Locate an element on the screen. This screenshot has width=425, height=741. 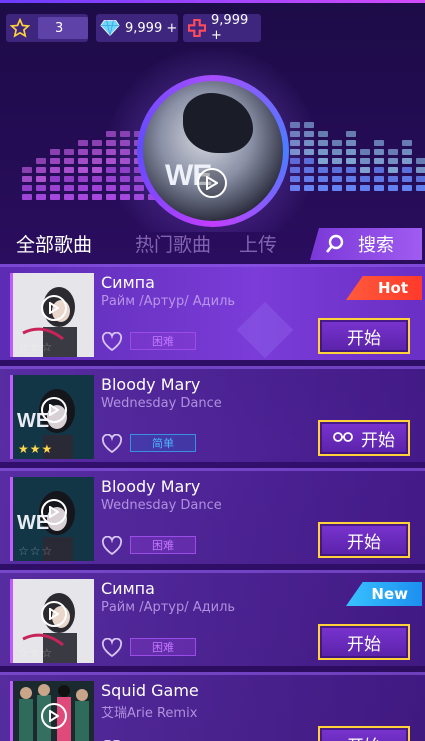
level-pill: 3 is located at coordinates (47, 28).